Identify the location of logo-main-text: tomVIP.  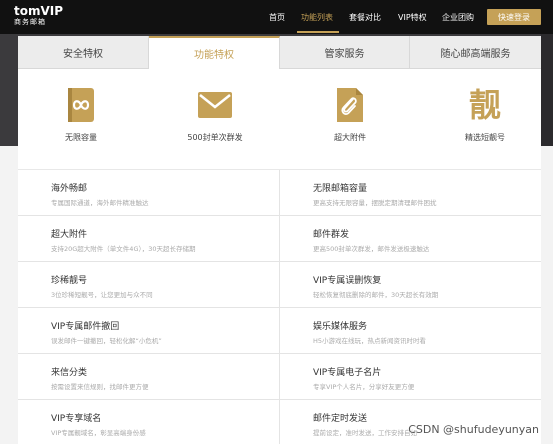
(39, 11).